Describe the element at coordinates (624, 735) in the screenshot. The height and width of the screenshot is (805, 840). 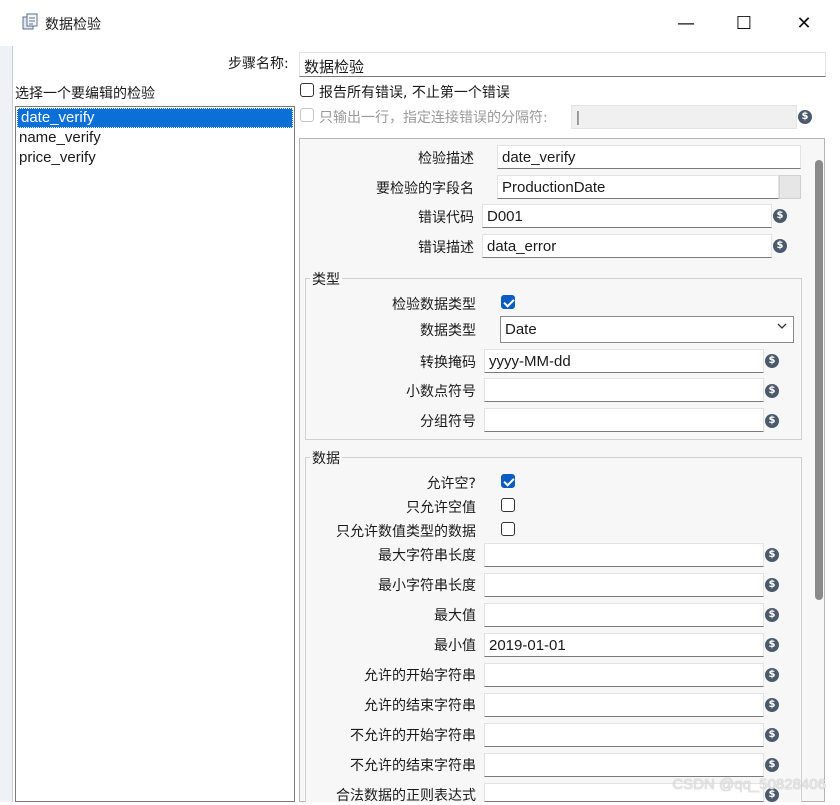
I see `disallowed-start-input` at that location.